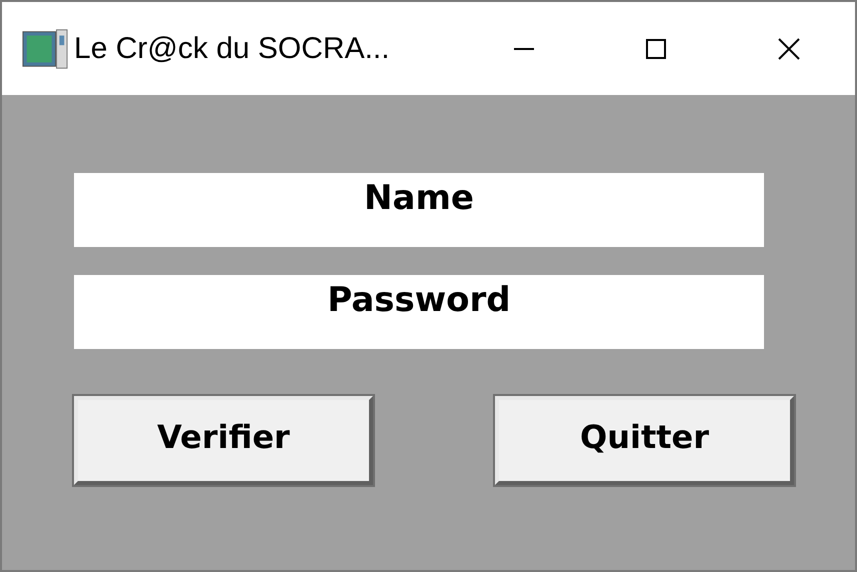 The height and width of the screenshot is (572, 857). What do you see at coordinates (789, 49) in the screenshot?
I see `close-icon` at bounding box center [789, 49].